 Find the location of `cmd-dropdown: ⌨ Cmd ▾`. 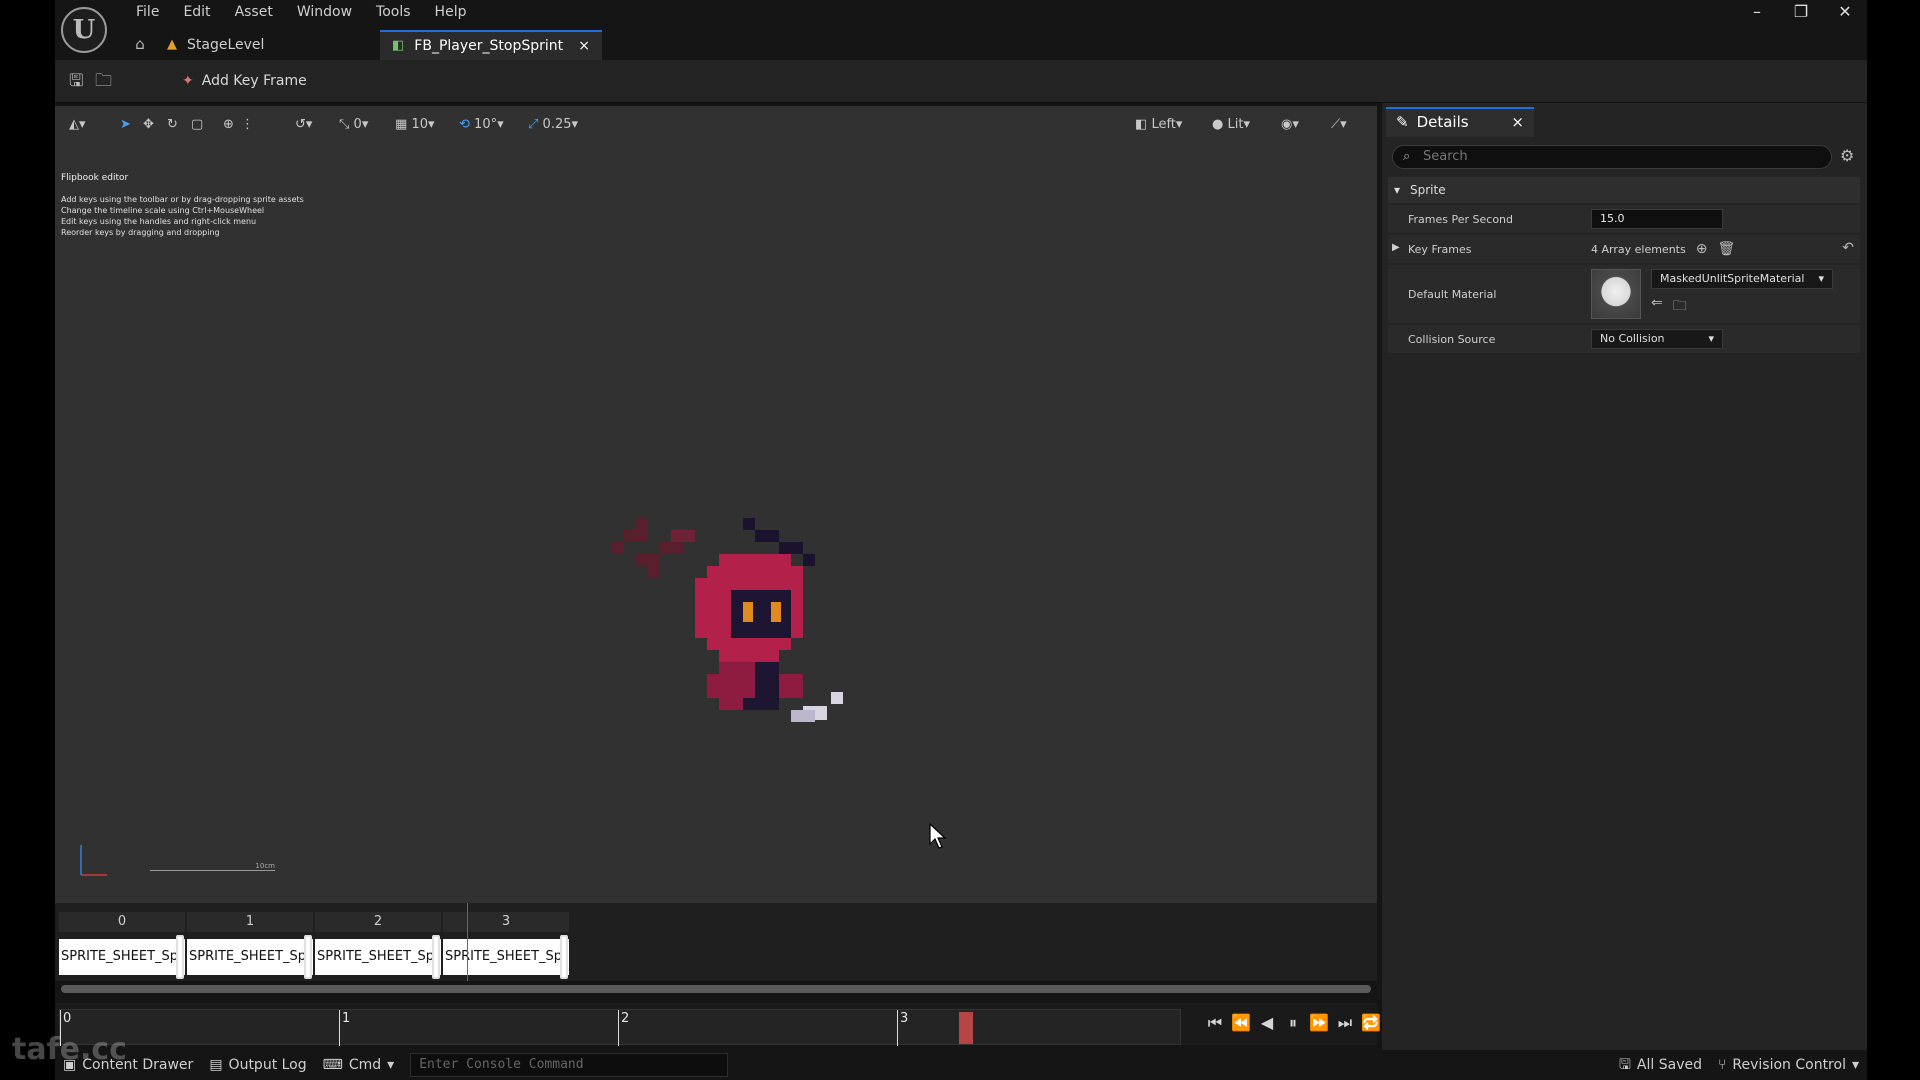

cmd-dropdown: ⌨ Cmd ▾ is located at coordinates (359, 1065).